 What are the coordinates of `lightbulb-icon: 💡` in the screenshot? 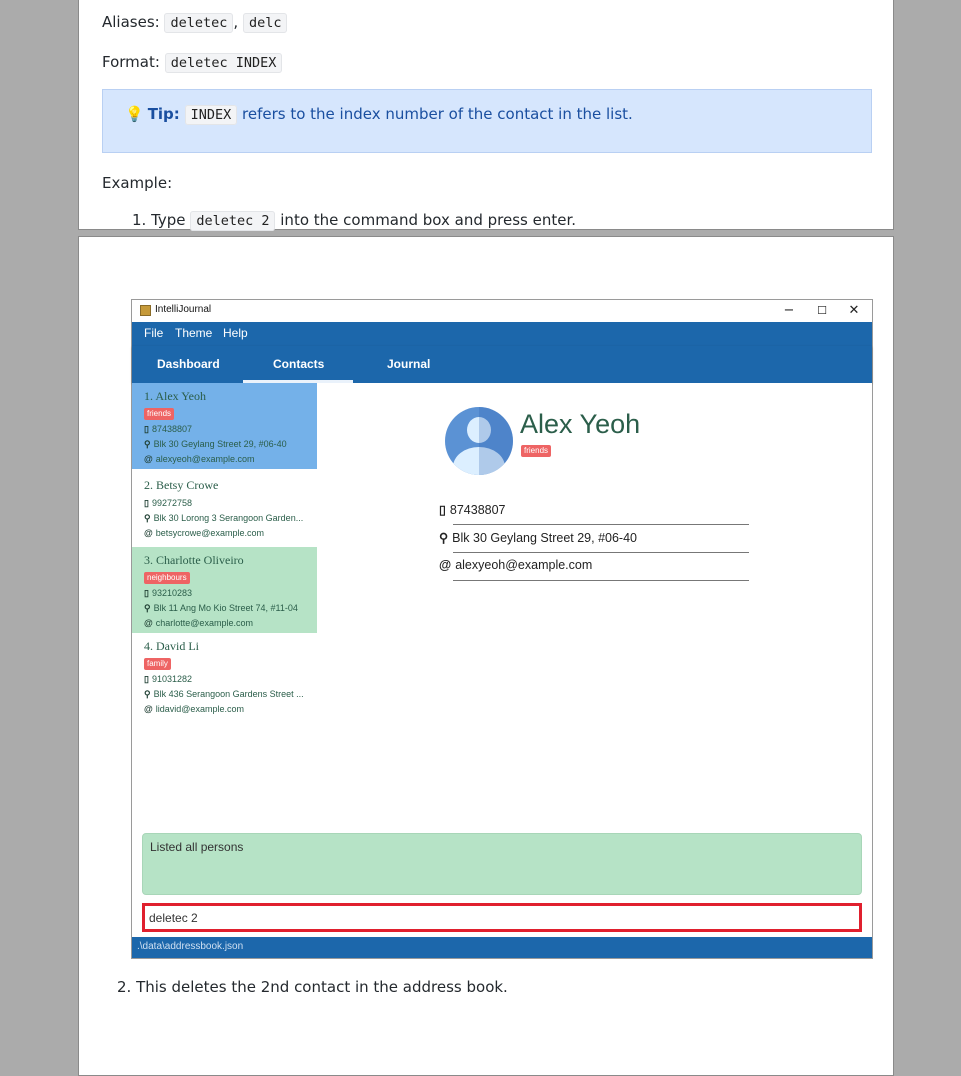 It's located at (134, 114).